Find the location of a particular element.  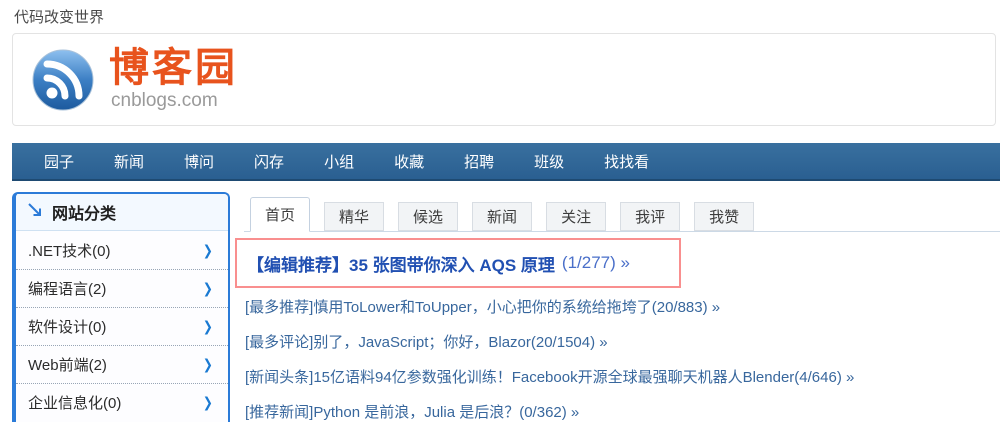

nav-item-flash: 闪存 is located at coordinates (269, 161).